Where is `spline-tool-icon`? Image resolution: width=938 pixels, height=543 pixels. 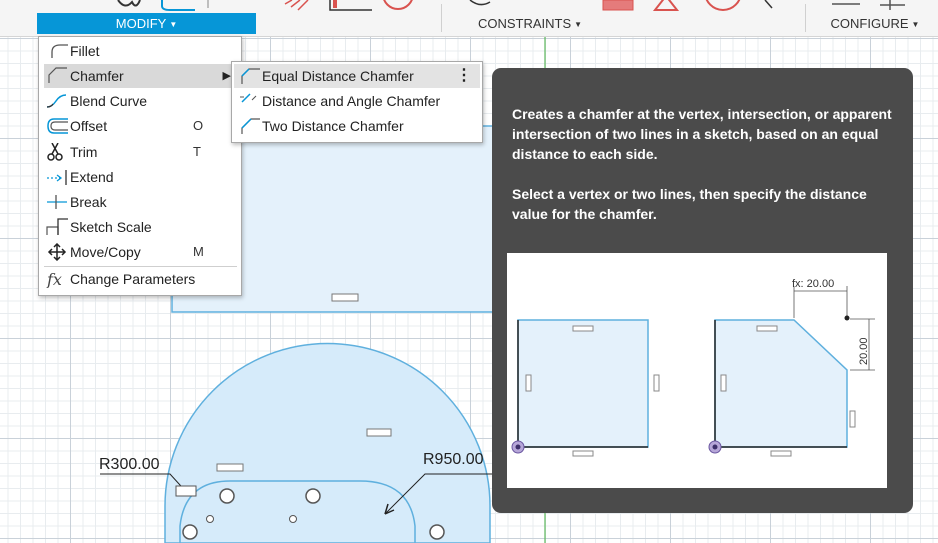
spline-tool-icon is located at coordinates (129, 3).